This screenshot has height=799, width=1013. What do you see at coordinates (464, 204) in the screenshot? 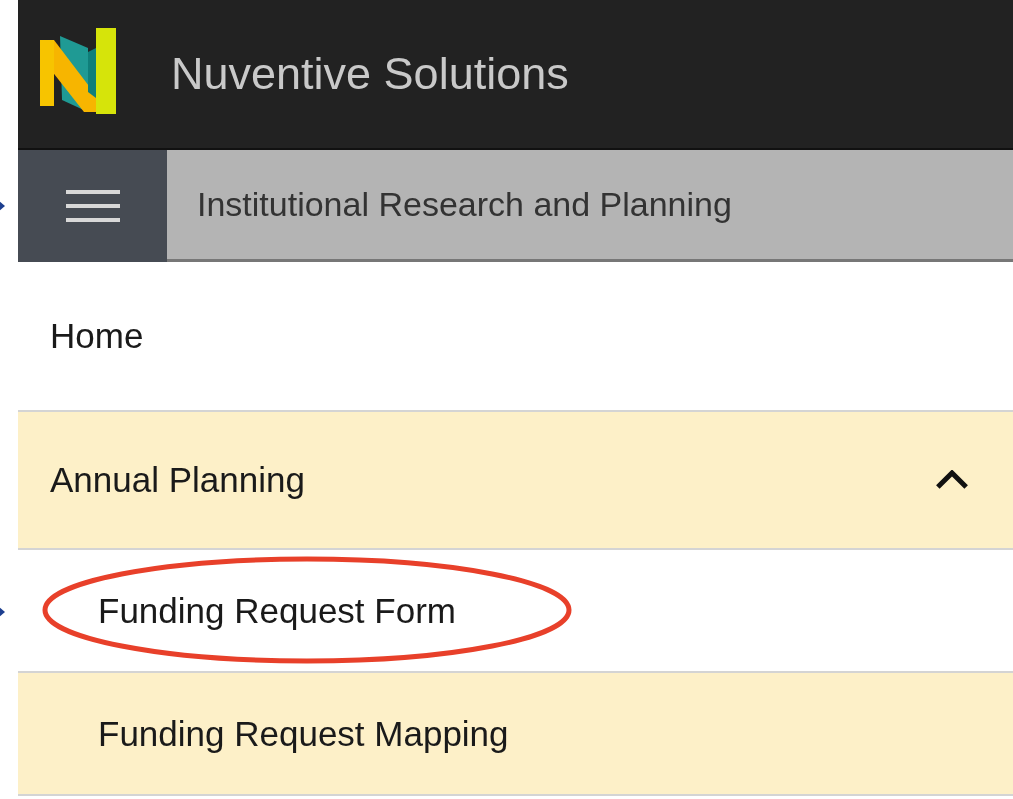
I see `section-title: Institutional Research and Planning` at bounding box center [464, 204].